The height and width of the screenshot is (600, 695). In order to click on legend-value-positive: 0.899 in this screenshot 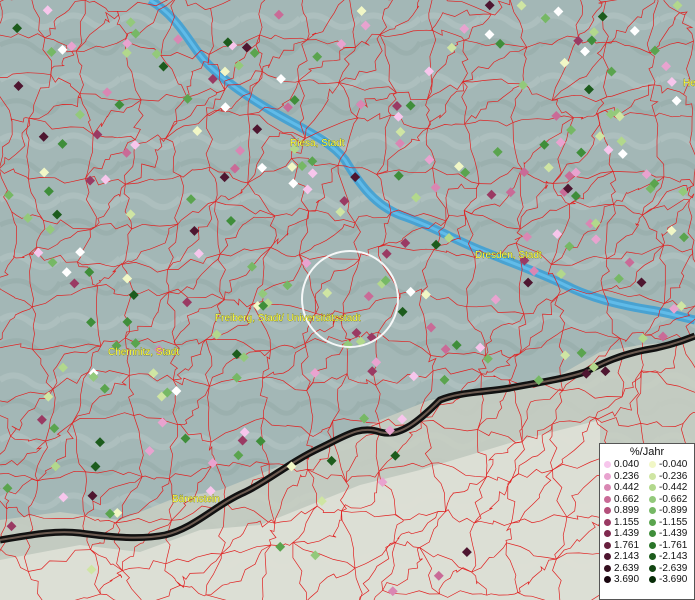, I will do `click(627, 510)`.